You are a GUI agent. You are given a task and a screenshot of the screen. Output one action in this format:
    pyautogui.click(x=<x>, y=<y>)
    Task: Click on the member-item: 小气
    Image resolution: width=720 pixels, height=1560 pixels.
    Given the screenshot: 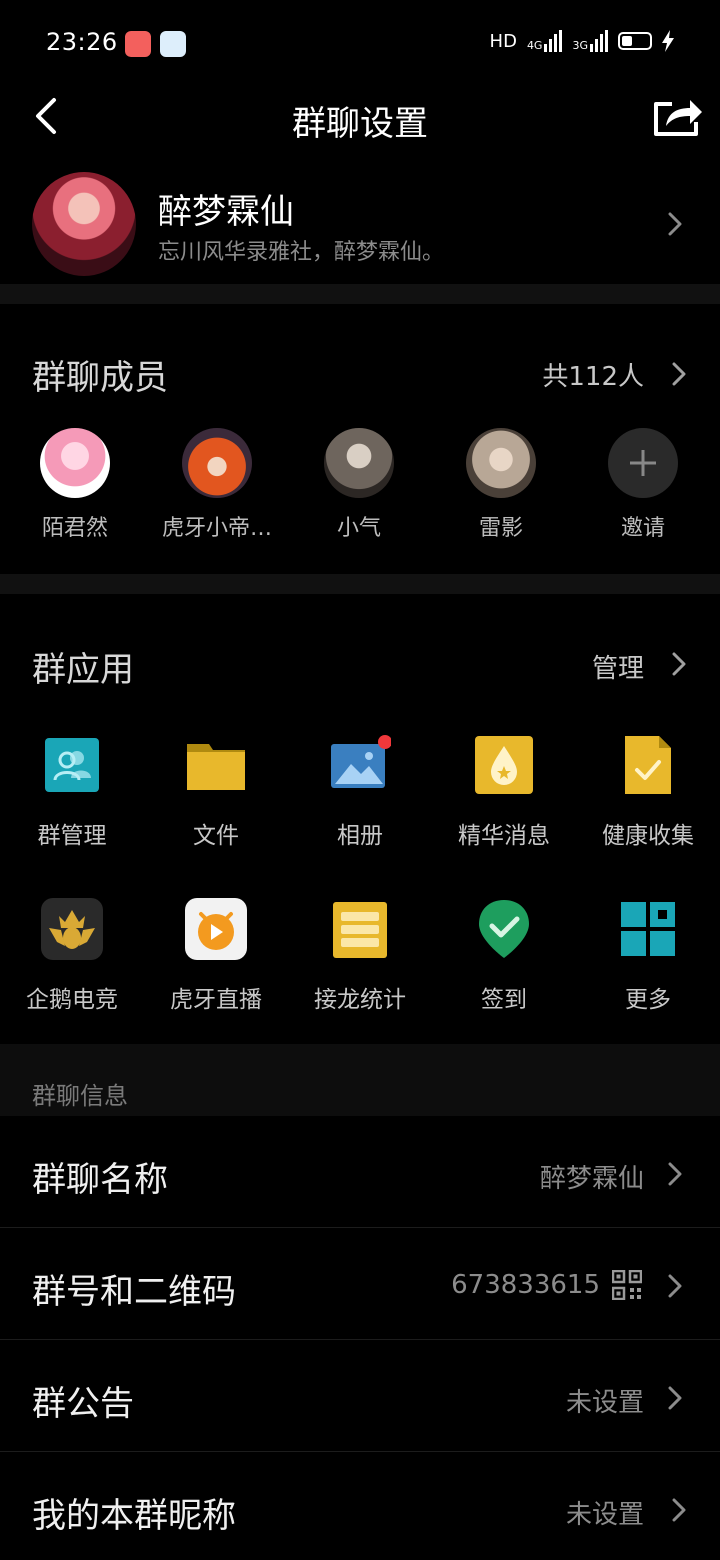 What is the action you would take?
    pyautogui.click(x=359, y=485)
    